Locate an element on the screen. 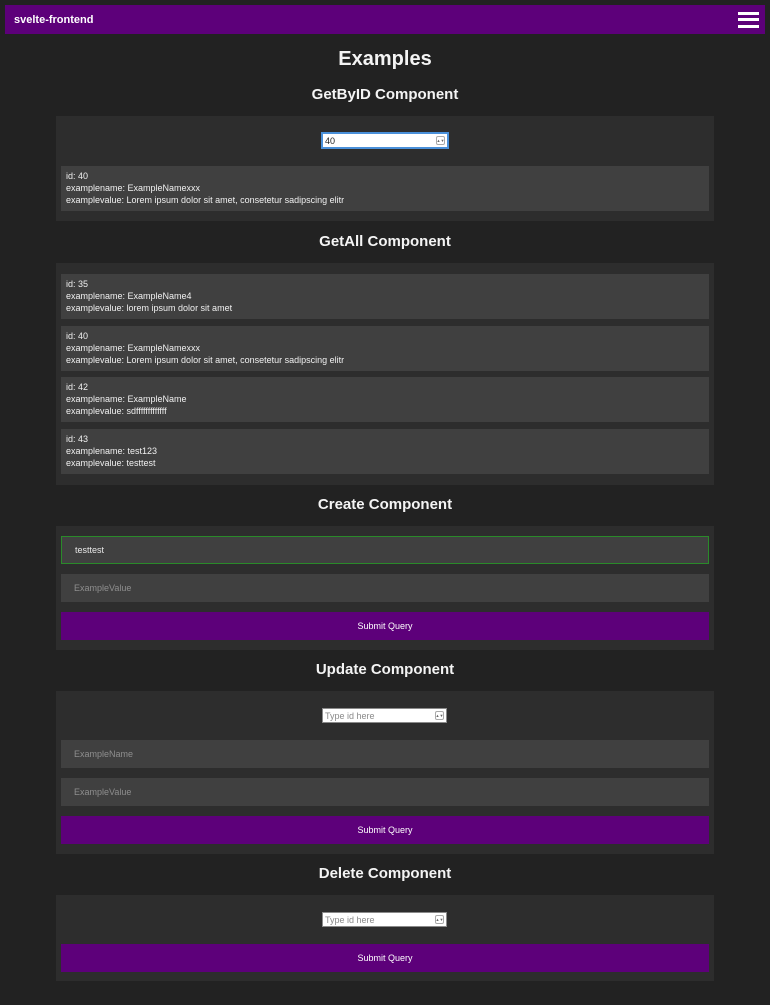 The image size is (770, 1005). getbyid-id-input: 40 ▲▼ is located at coordinates (385, 140).